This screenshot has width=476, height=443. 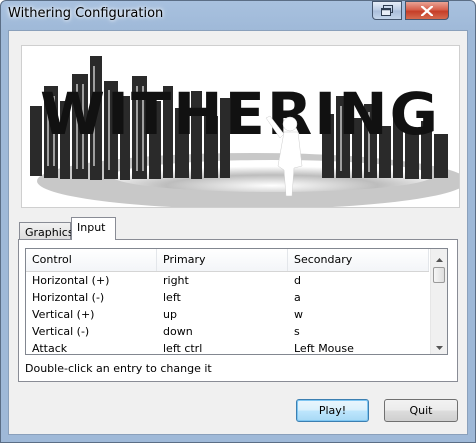 I want to click on control-name: Attack, so click(x=50, y=348).